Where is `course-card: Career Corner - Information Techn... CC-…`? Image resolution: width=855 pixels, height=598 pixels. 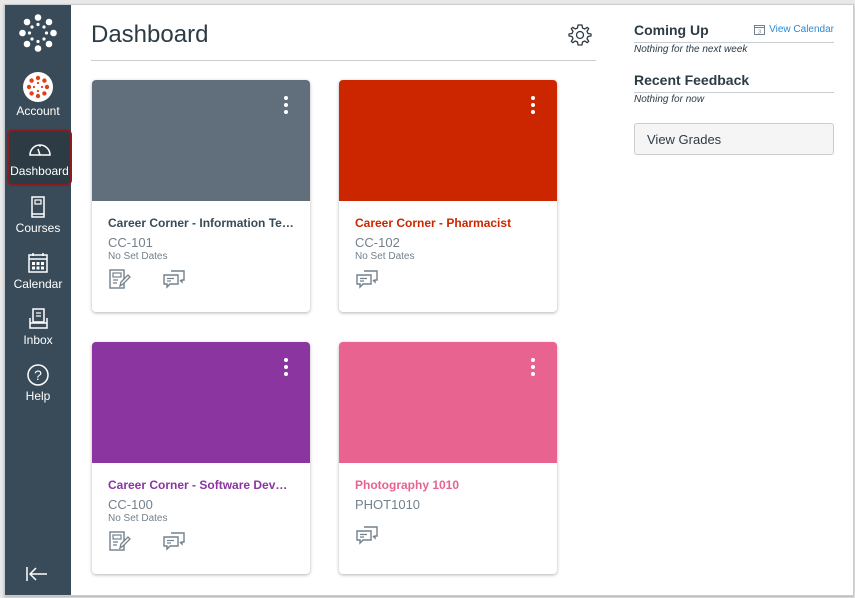 course-card: Career Corner - Information Techn... CC-… is located at coordinates (201, 196).